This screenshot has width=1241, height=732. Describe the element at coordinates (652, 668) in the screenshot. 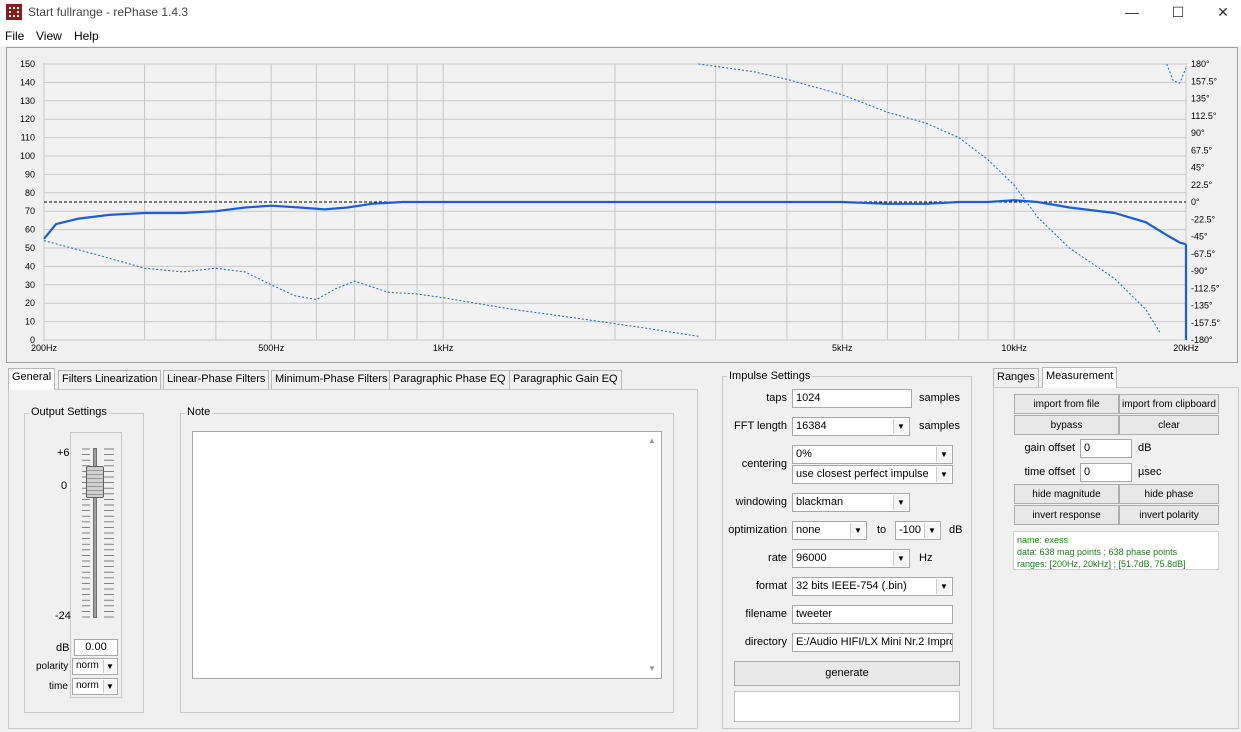

I see `scroll-down-icon: ▼` at that location.